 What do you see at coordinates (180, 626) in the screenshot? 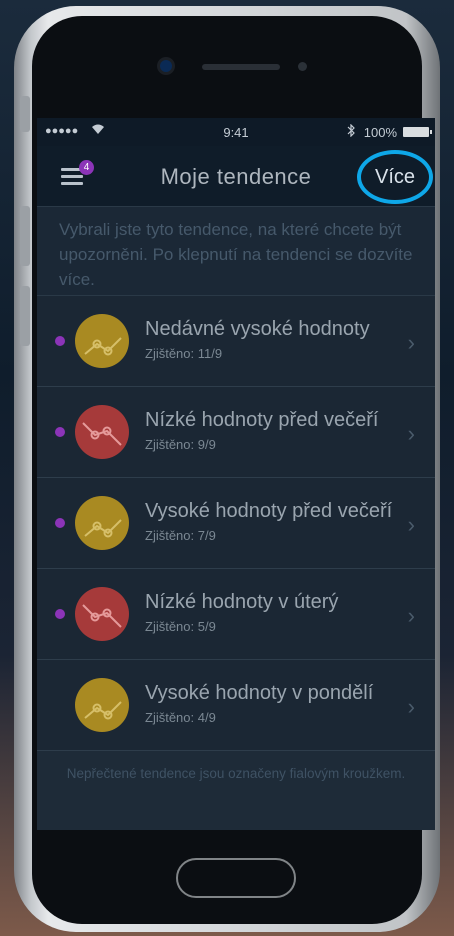
I see `trend-detected-date: Zjištěno: 5/9` at bounding box center [180, 626].